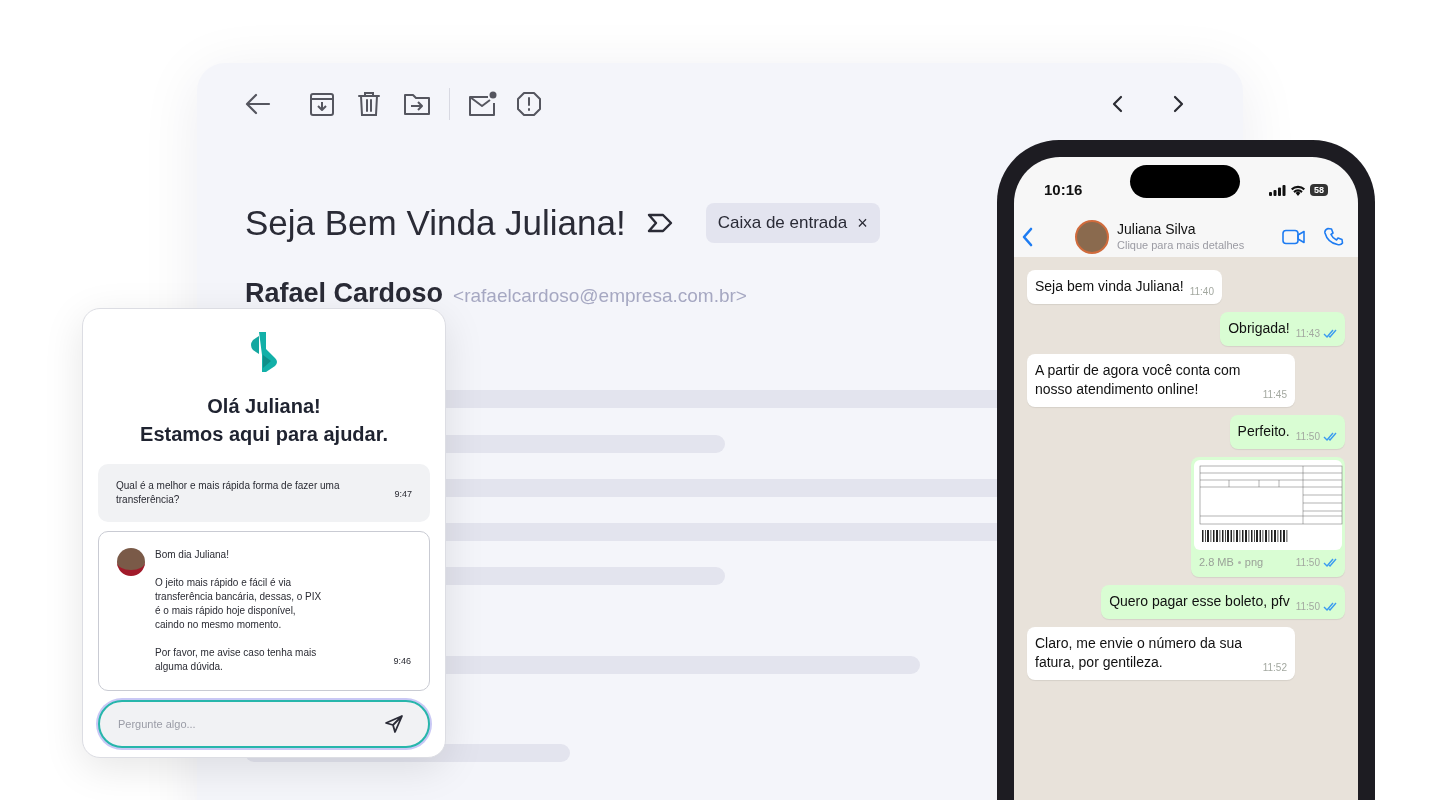  I want to click on contact-name: Juliana Silva, so click(1181, 230).